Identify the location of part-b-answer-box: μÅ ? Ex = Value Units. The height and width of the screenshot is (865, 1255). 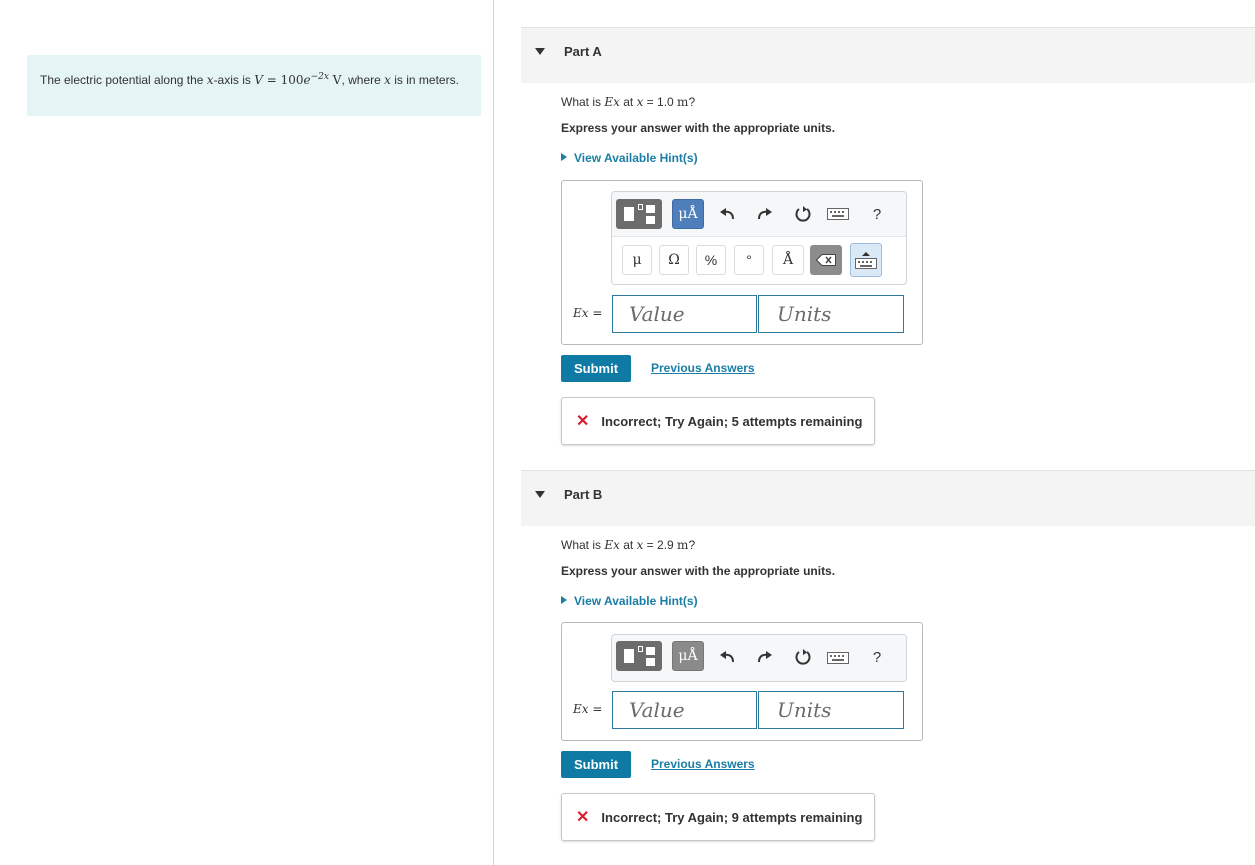
(742, 681).